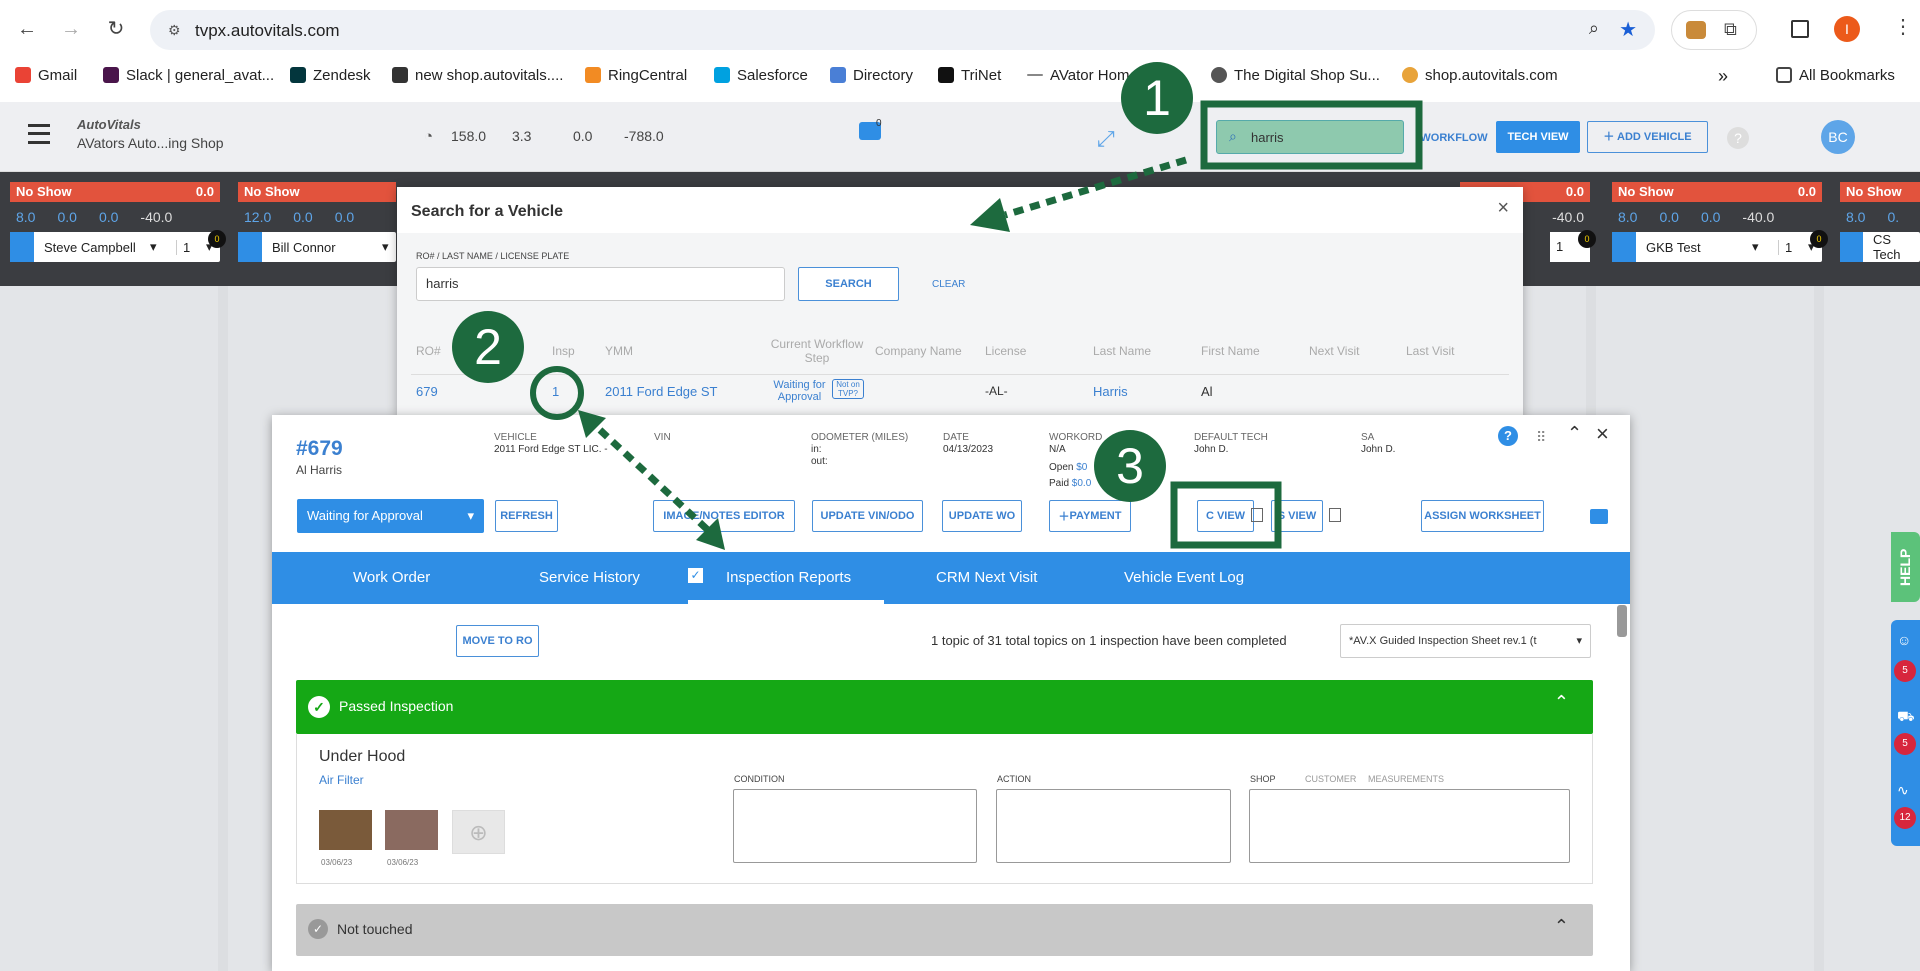 The height and width of the screenshot is (971, 1920). What do you see at coordinates (488, 347) in the screenshot?
I see `step-badge-2: 2` at bounding box center [488, 347].